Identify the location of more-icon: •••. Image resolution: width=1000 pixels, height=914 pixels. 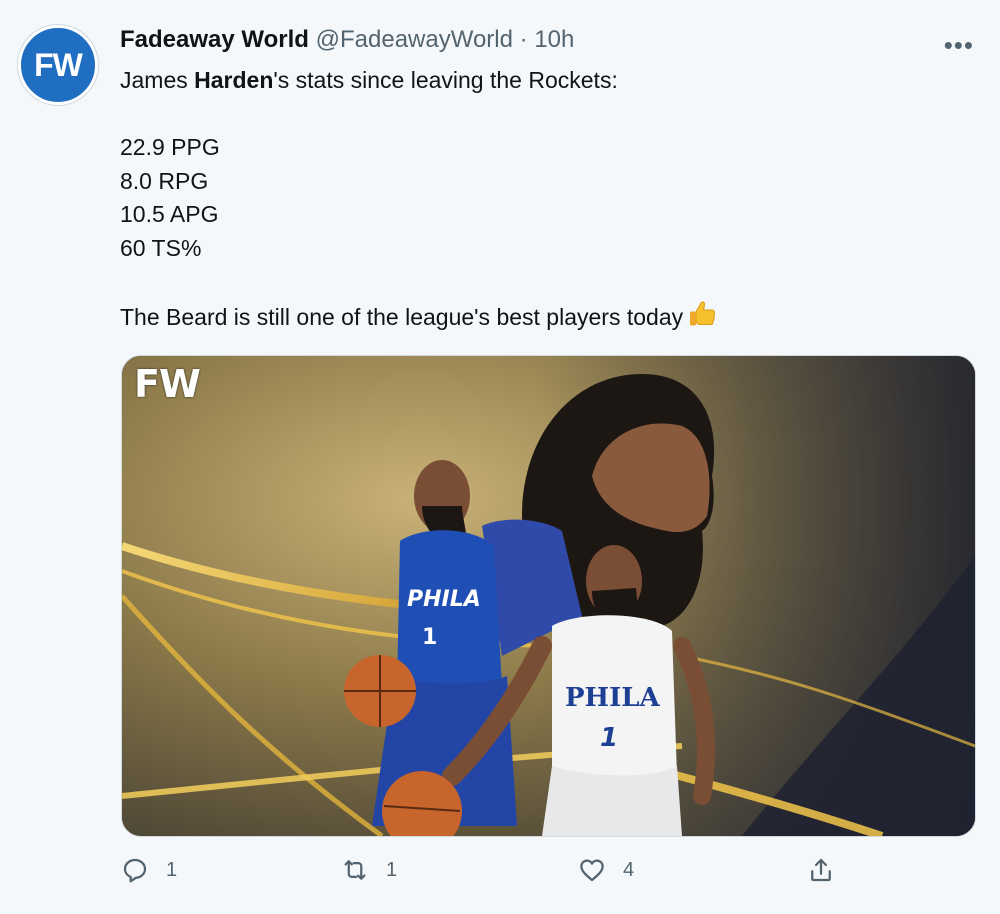
(959, 45).